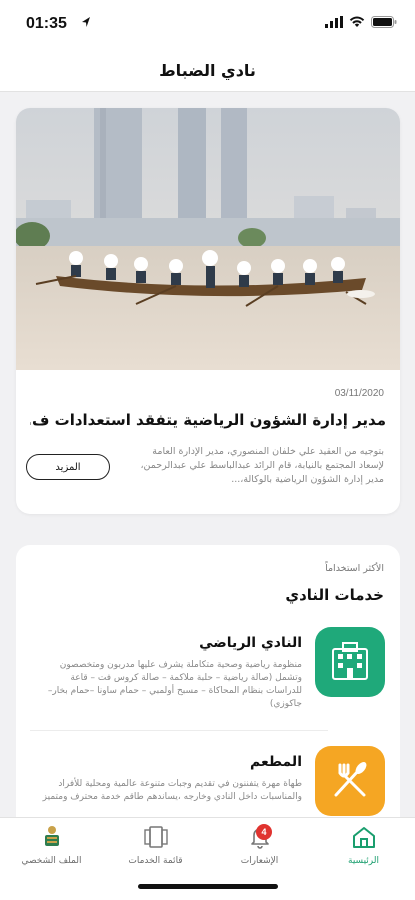 The width and height of the screenshot is (415, 900). Describe the element at coordinates (208, 886) in the screenshot. I see `home-indicator` at that location.